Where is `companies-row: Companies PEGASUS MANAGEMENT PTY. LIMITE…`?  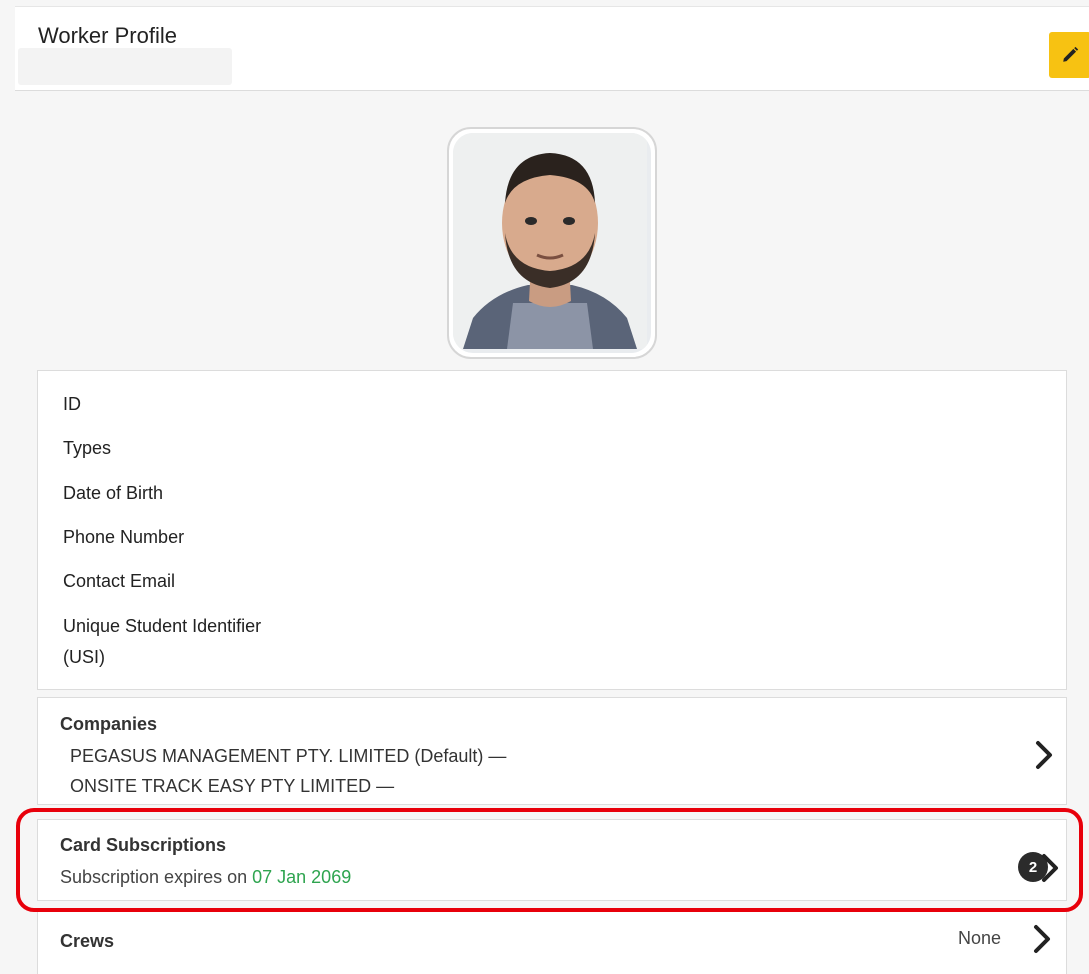
companies-row: Companies PEGASUS MANAGEMENT PTY. LIMITE… is located at coordinates (552, 751).